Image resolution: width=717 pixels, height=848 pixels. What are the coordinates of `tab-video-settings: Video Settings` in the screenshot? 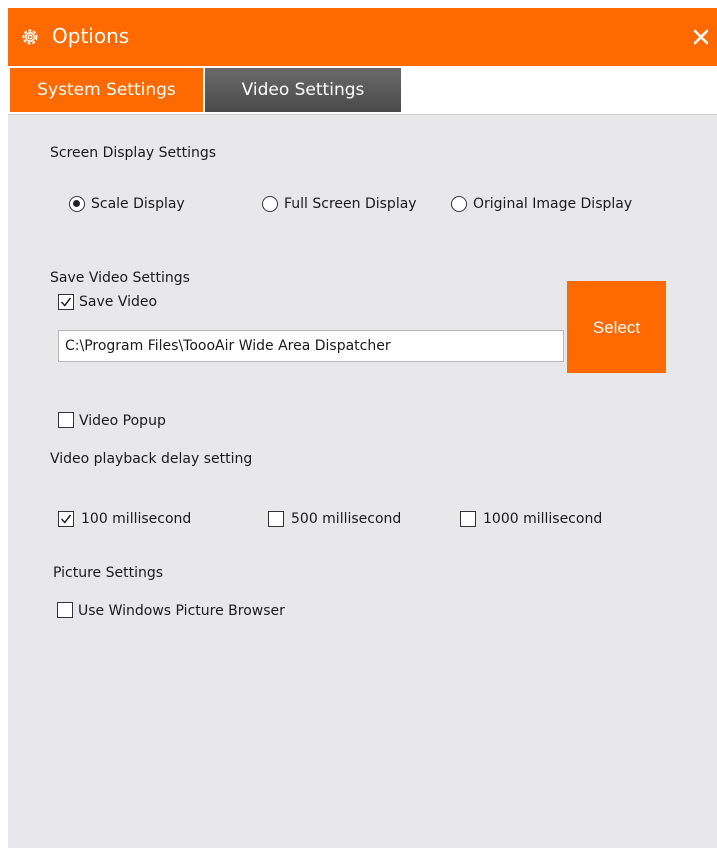 It's located at (303, 90).